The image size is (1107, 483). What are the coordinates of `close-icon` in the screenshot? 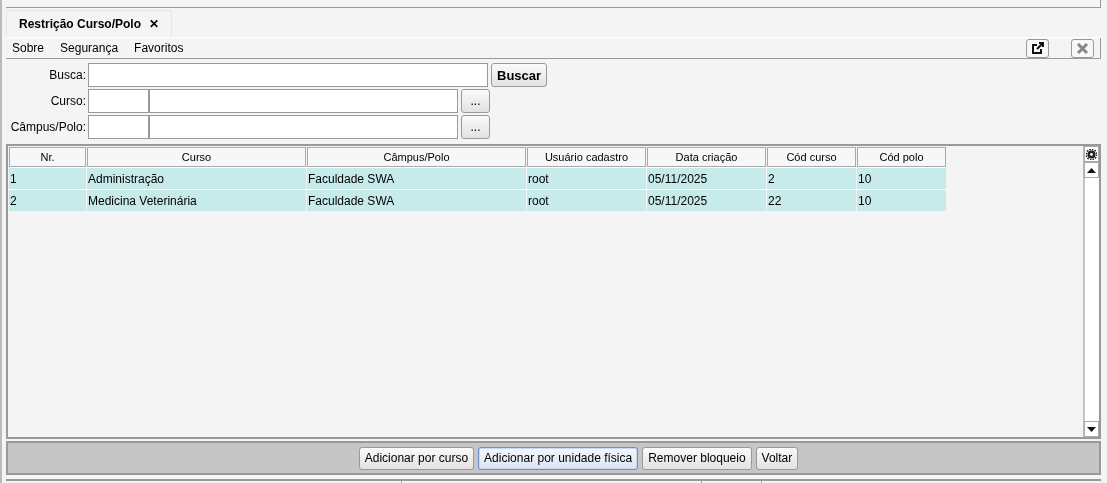 It's located at (1082, 48).